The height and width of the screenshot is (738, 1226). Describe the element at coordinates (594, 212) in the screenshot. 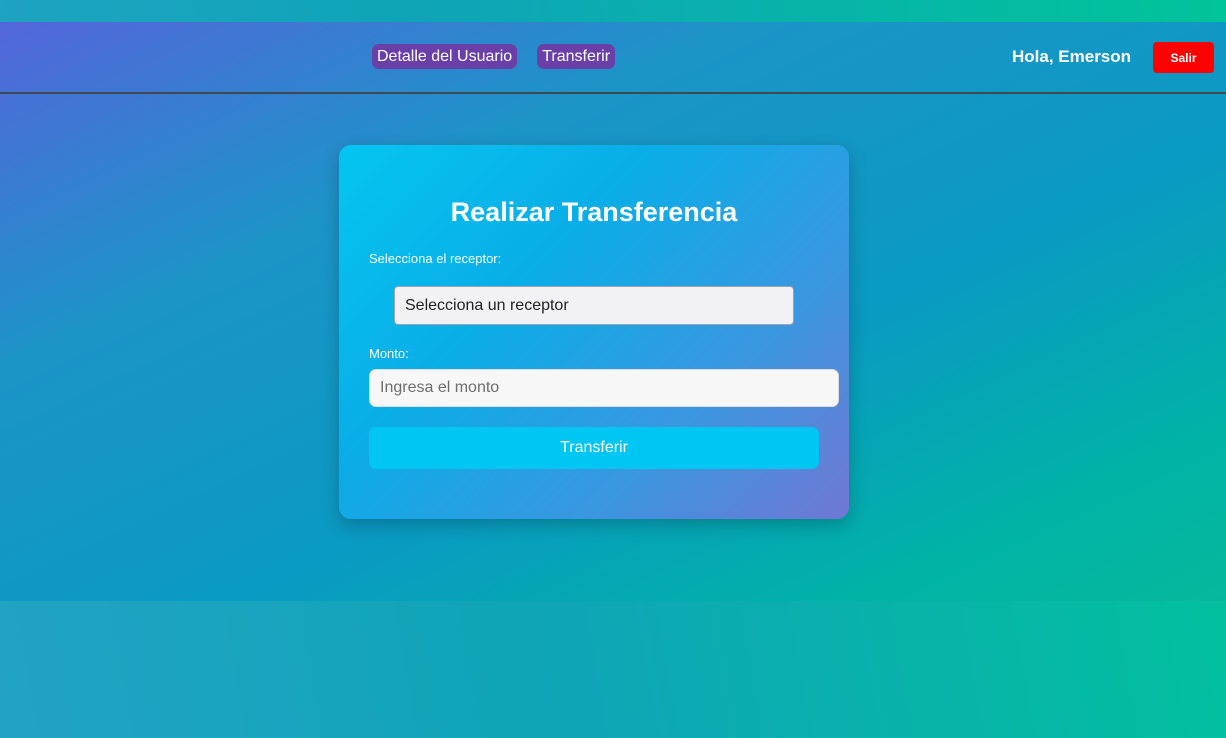

I see `transfer-title: Realizar Transferencia` at that location.